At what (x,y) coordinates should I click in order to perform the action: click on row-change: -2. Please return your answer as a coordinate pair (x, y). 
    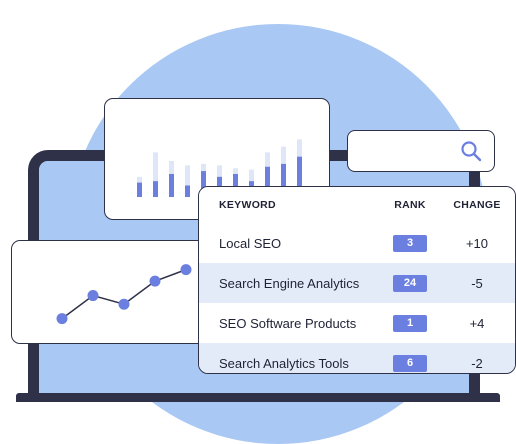
    Looking at the image, I should click on (477, 363).